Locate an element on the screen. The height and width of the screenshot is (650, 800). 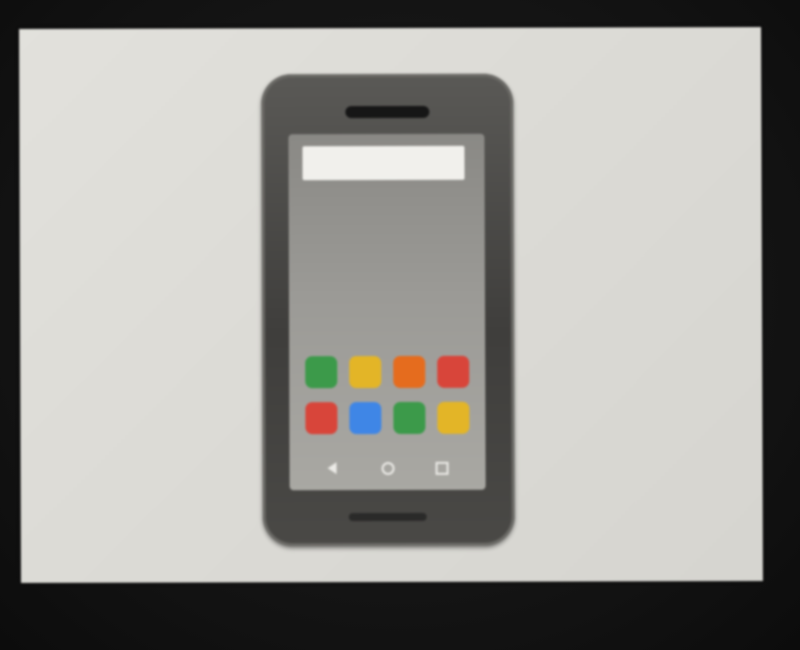
recents-icon is located at coordinates (442, 468).